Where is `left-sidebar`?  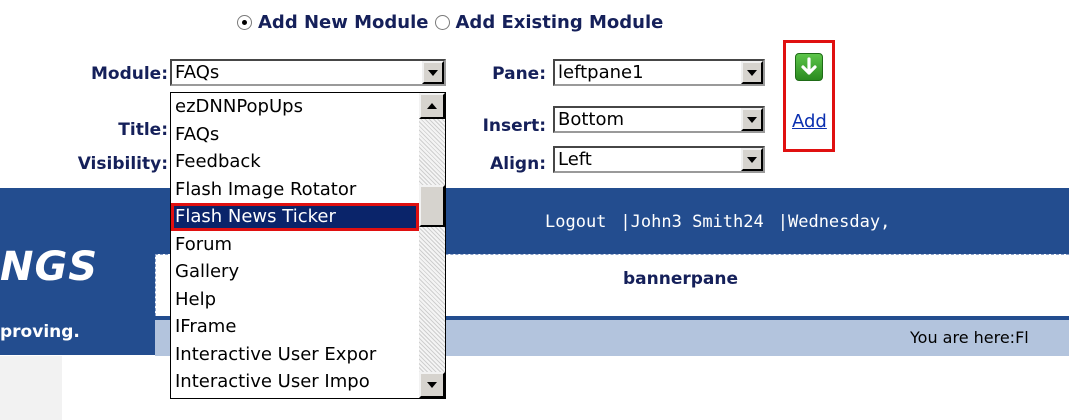 left-sidebar is located at coordinates (31, 388).